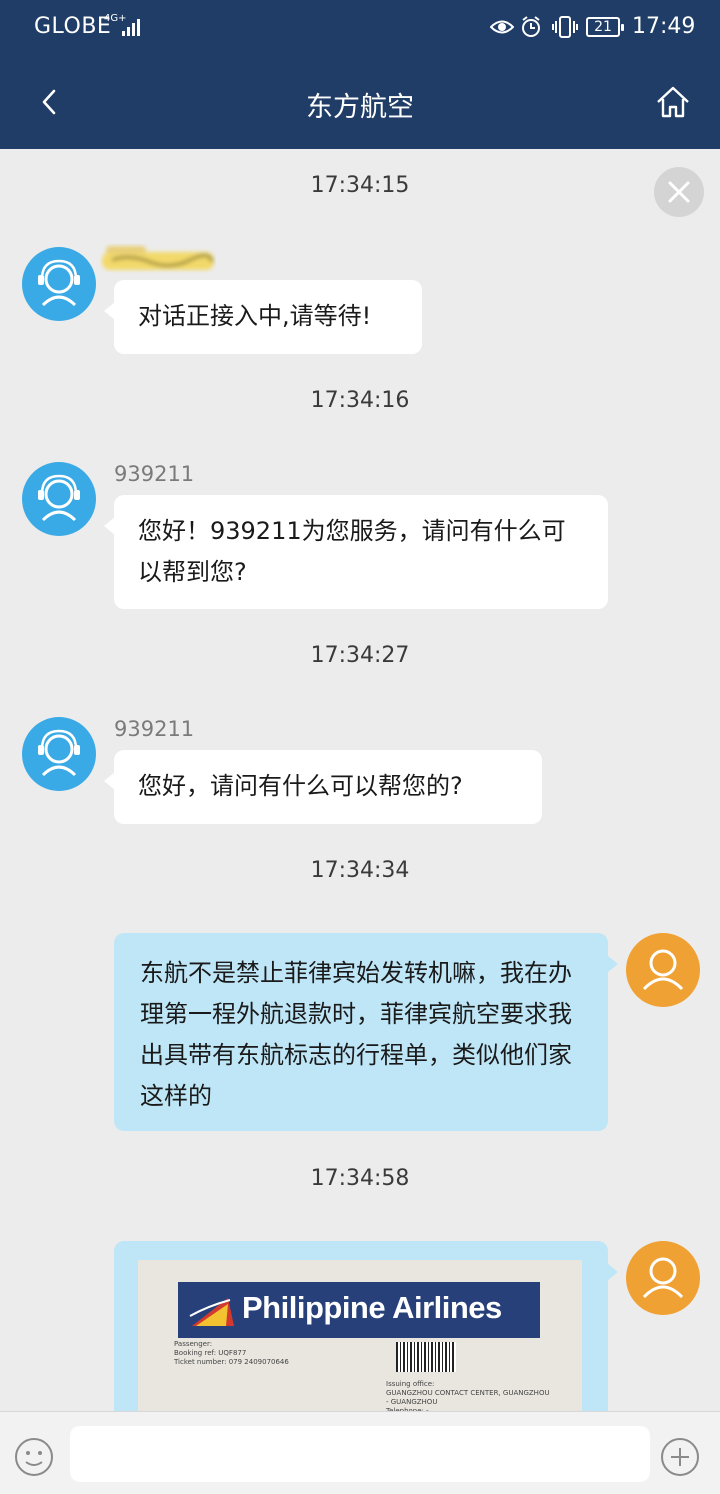 The image size is (720, 1494). I want to click on app-header: 东方航空, so click(360, 102).